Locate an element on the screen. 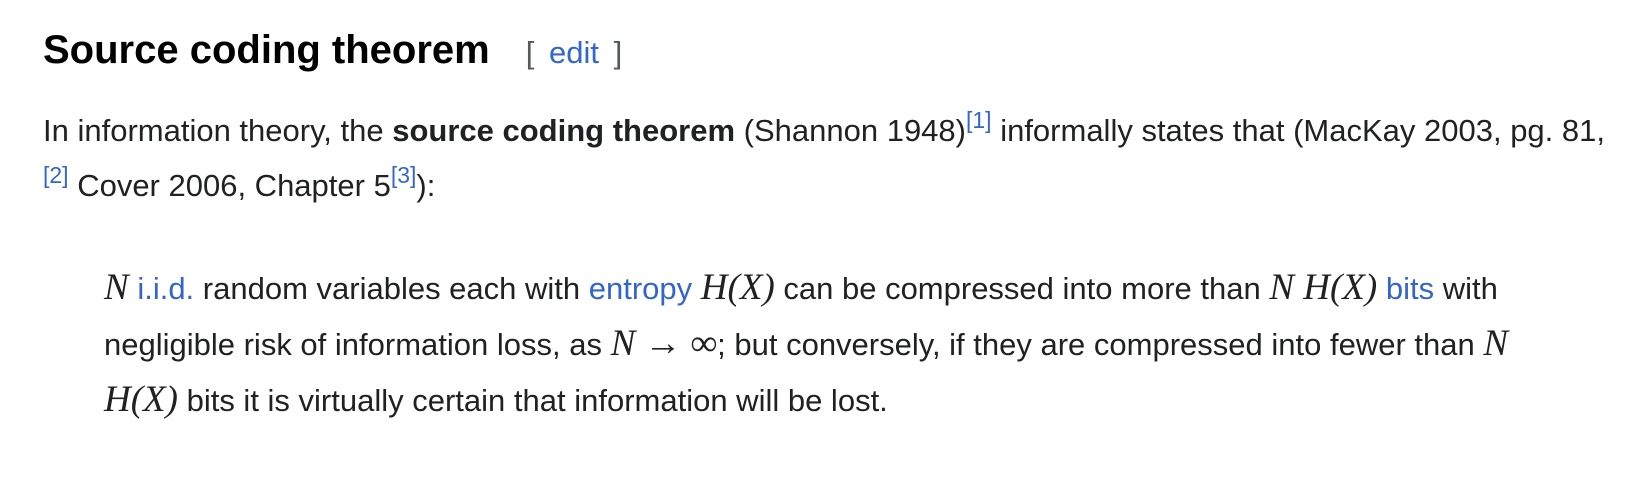 The width and height of the screenshot is (1625, 491). edit-link: edit is located at coordinates (574, 52).